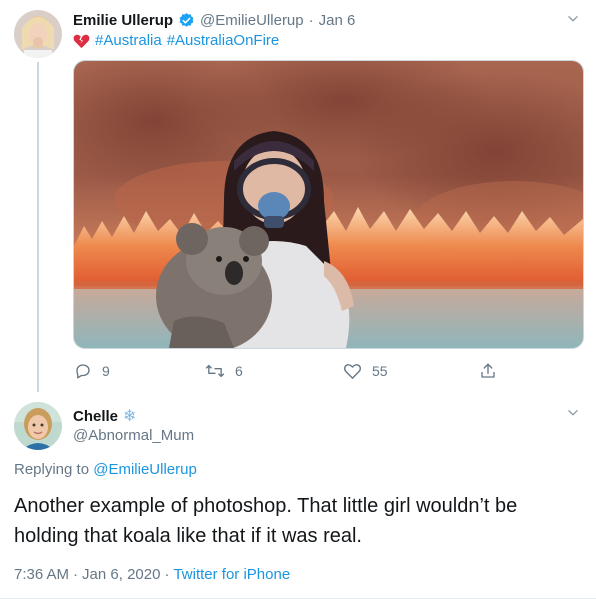 Image resolution: width=596 pixels, height=599 pixels. What do you see at coordinates (239, 371) in the screenshot?
I see `retweet-count: 6` at bounding box center [239, 371].